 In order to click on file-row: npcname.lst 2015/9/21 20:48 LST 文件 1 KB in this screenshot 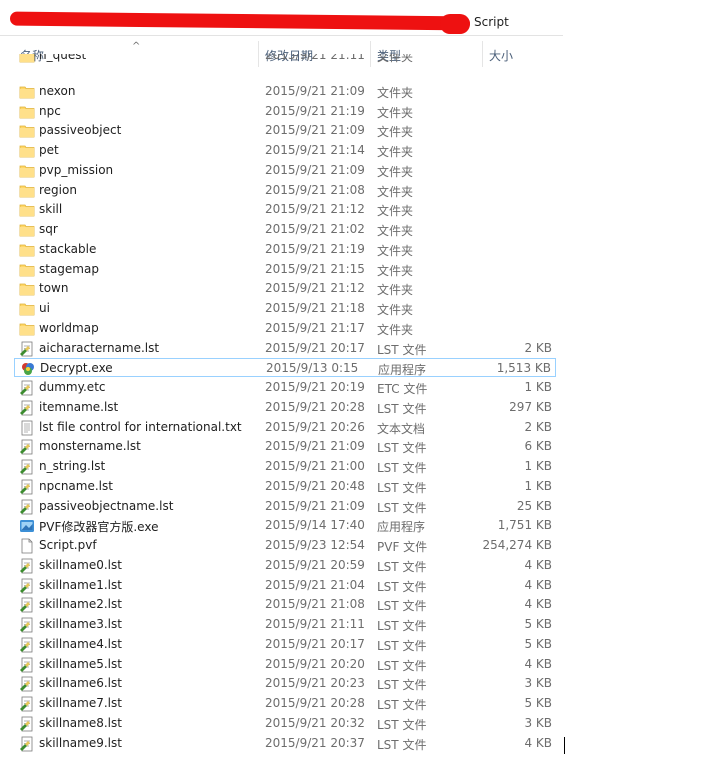, I will do `click(285, 486)`.